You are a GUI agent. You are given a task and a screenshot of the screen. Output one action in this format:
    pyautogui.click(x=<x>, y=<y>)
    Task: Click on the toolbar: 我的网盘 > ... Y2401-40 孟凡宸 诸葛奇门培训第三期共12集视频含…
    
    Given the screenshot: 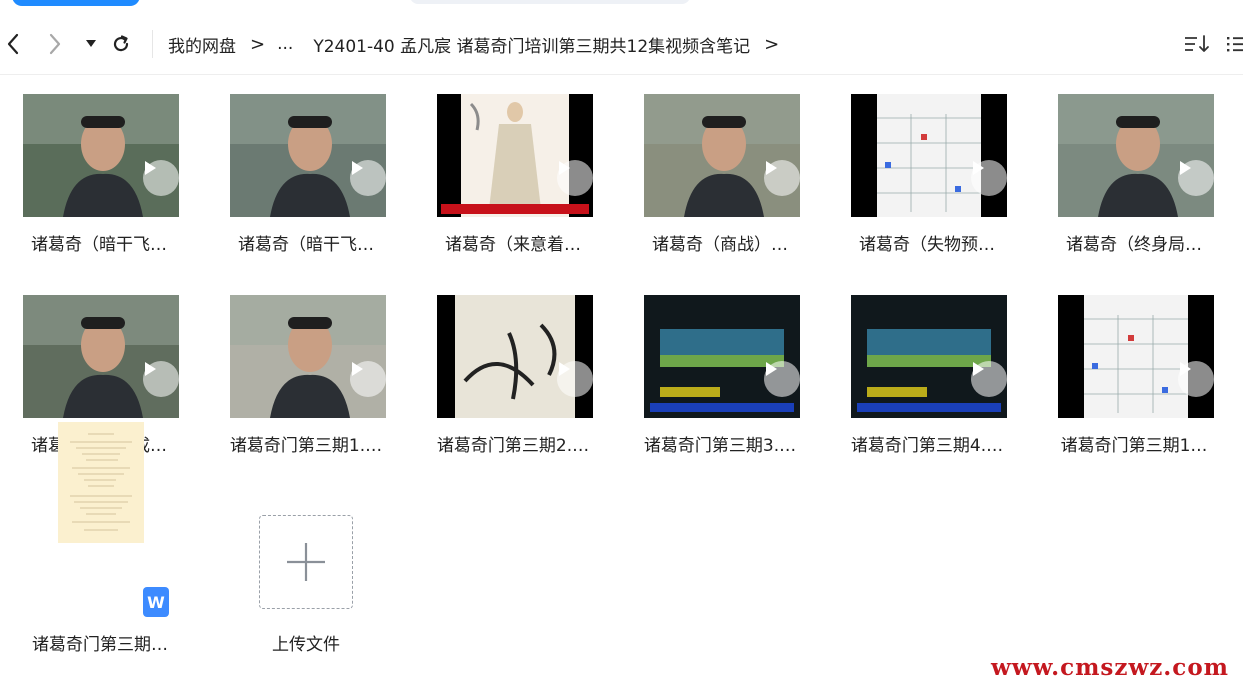 What is the action you would take?
    pyautogui.click(x=621, y=44)
    